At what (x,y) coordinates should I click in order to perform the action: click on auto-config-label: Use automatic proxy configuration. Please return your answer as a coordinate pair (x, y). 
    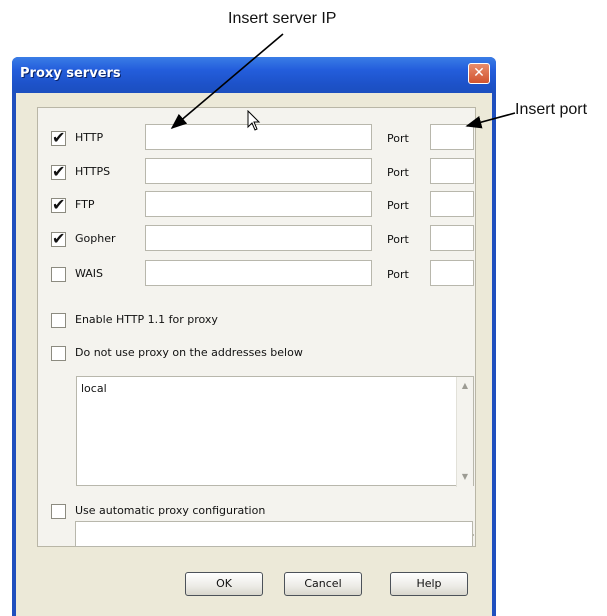
    Looking at the image, I should click on (170, 510).